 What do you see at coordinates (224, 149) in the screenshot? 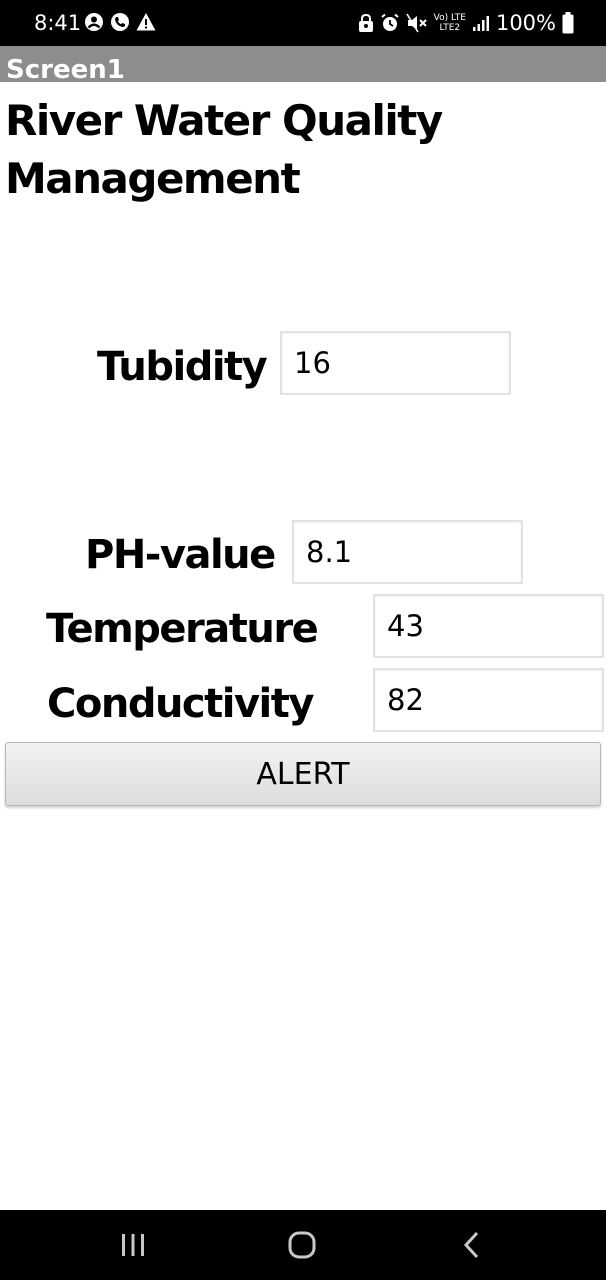
I see `page-heading: River Water Quality Management` at bounding box center [224, 149].